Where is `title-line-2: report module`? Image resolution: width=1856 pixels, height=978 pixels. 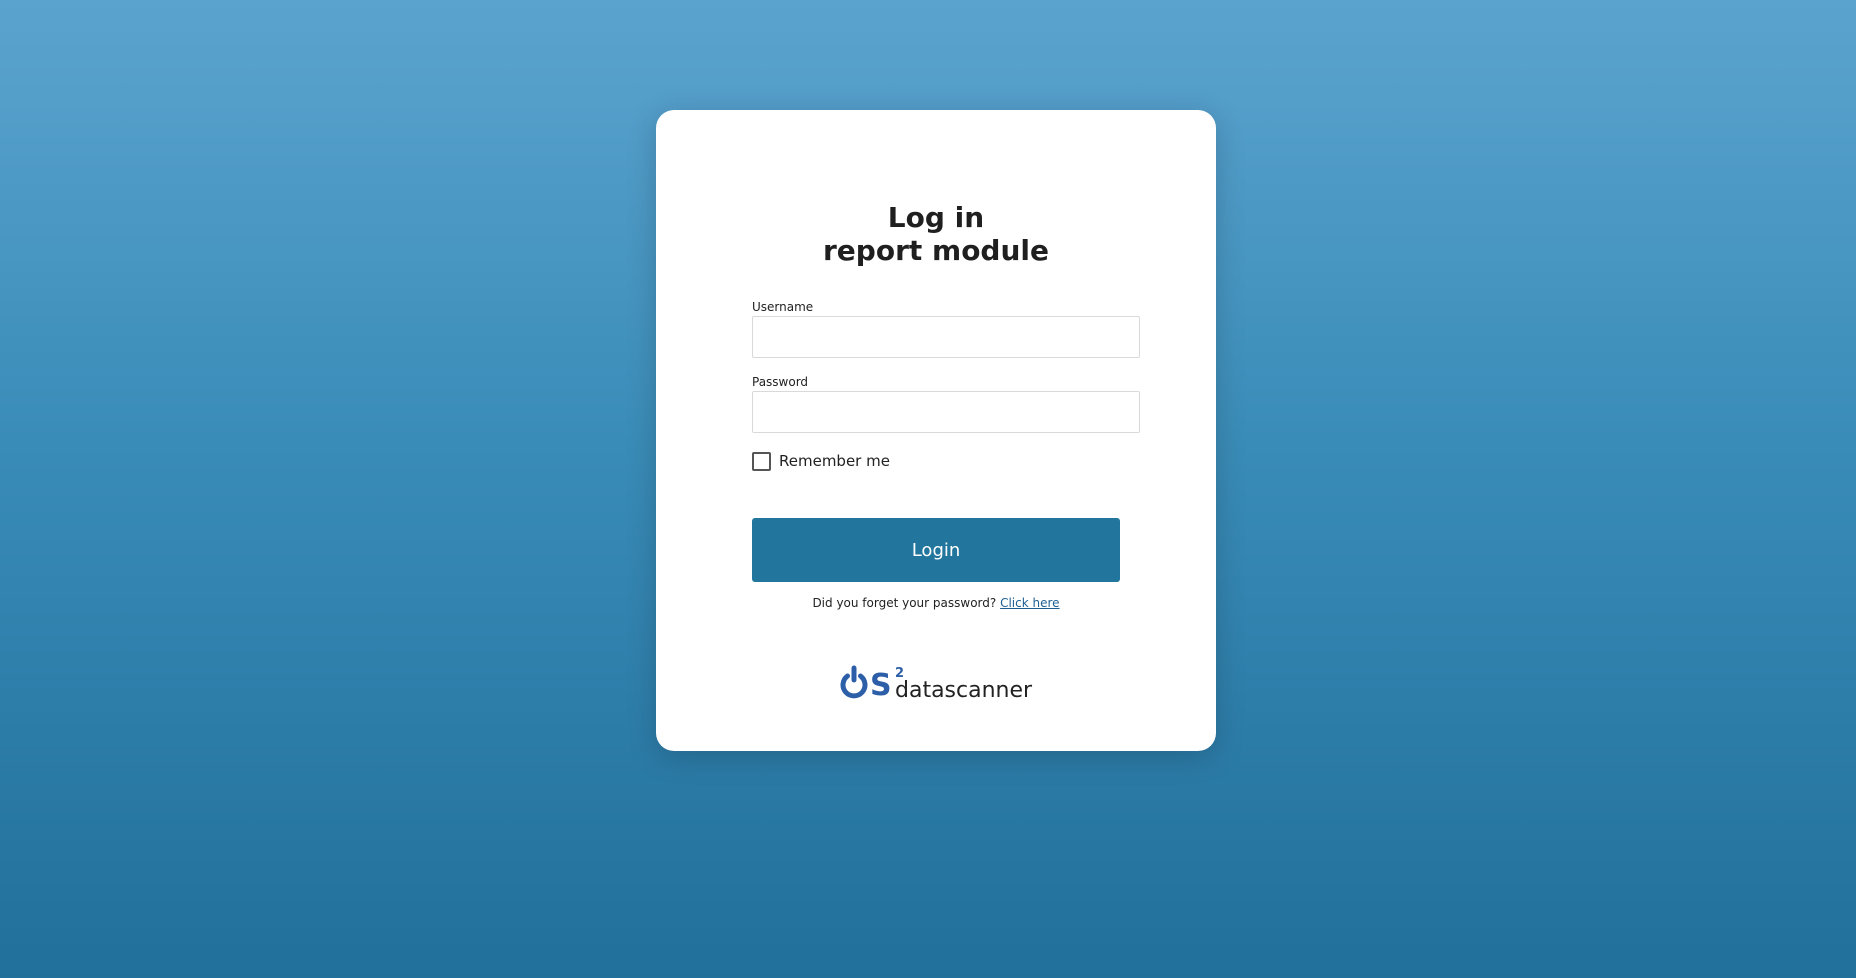
title-line-2: report module is located at coordinates (936, 250).